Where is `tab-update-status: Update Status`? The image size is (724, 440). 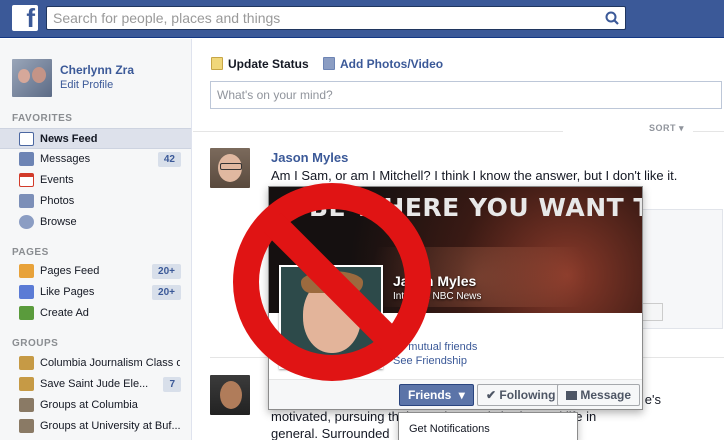
tab-update-status: Update Status is located at coordinates (260, 64).